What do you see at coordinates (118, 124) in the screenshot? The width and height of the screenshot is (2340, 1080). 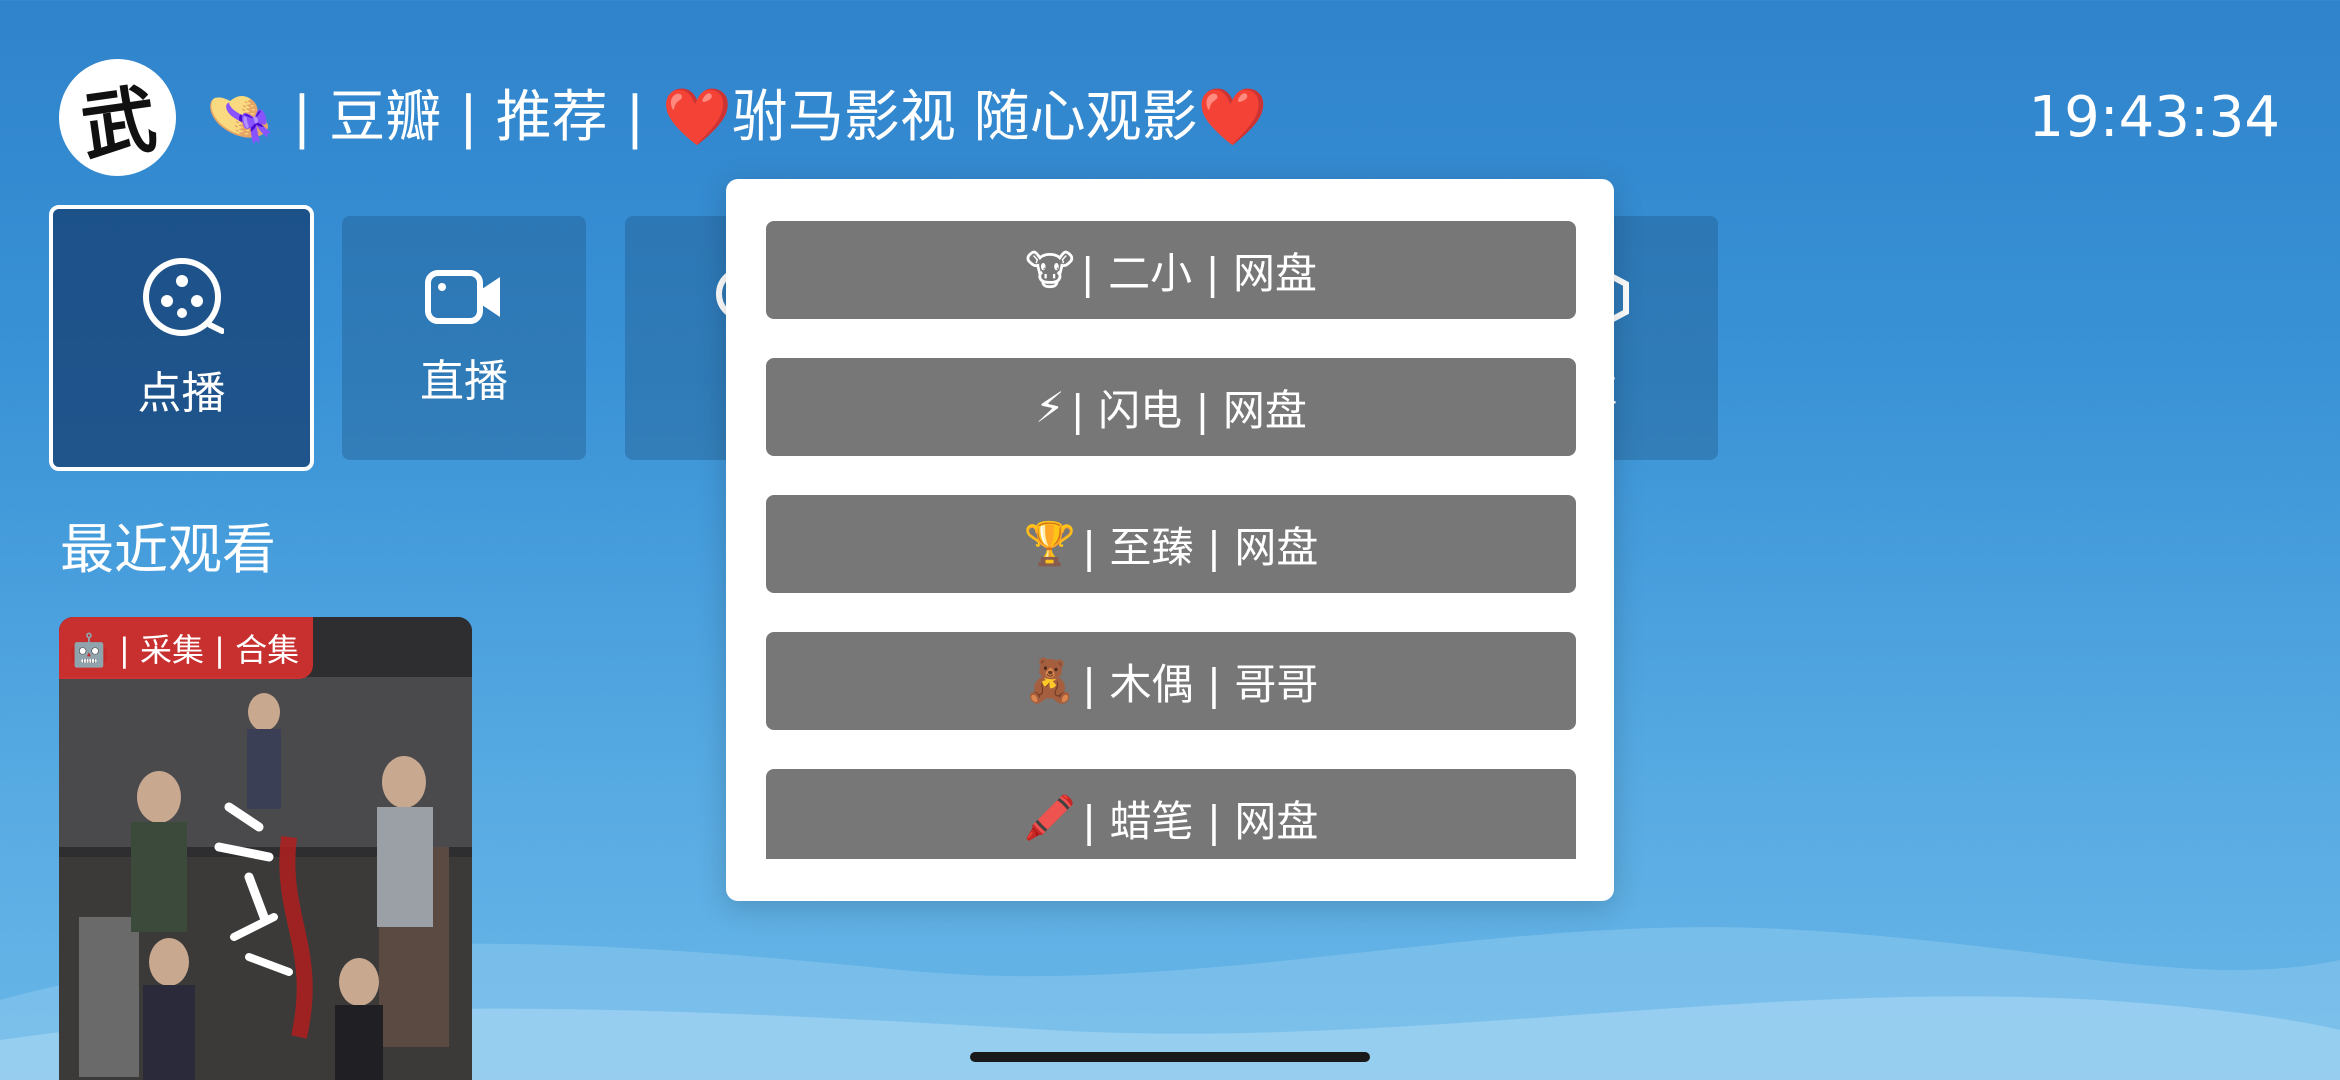 I see `avatar-logo-char: 武` at bounding box center [118, 124].